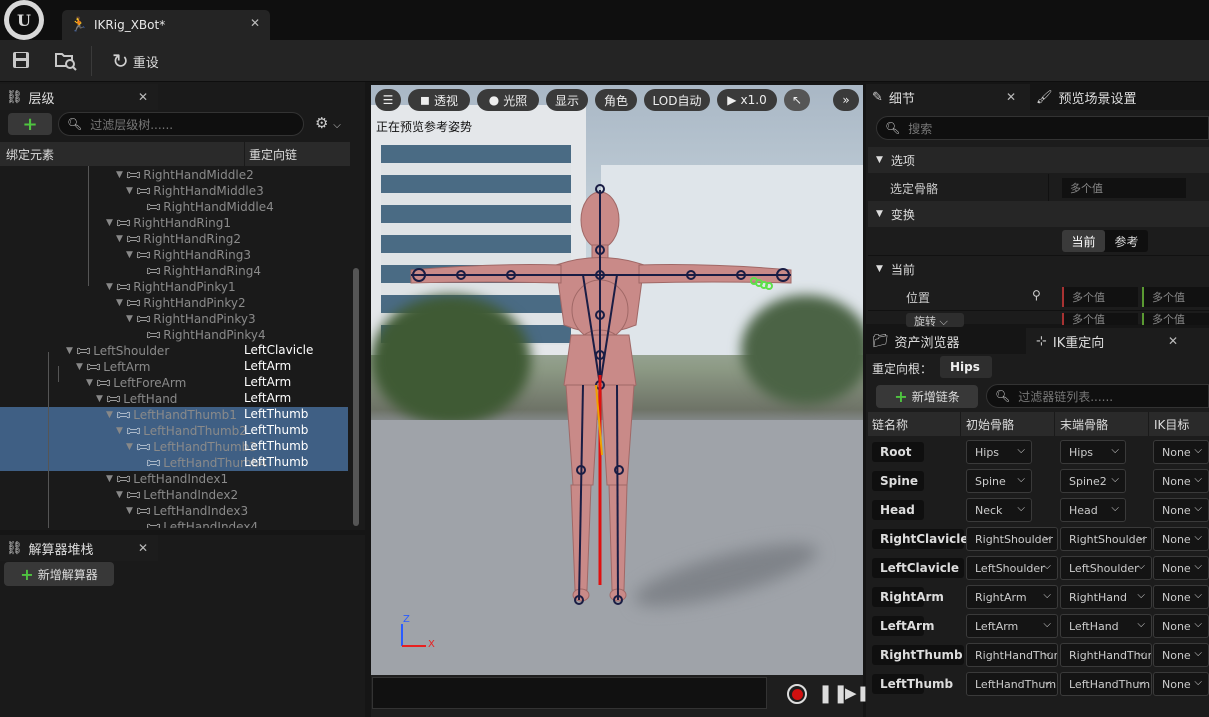  I want to click on chain-name-field: RightThumb, so click(918, 655).